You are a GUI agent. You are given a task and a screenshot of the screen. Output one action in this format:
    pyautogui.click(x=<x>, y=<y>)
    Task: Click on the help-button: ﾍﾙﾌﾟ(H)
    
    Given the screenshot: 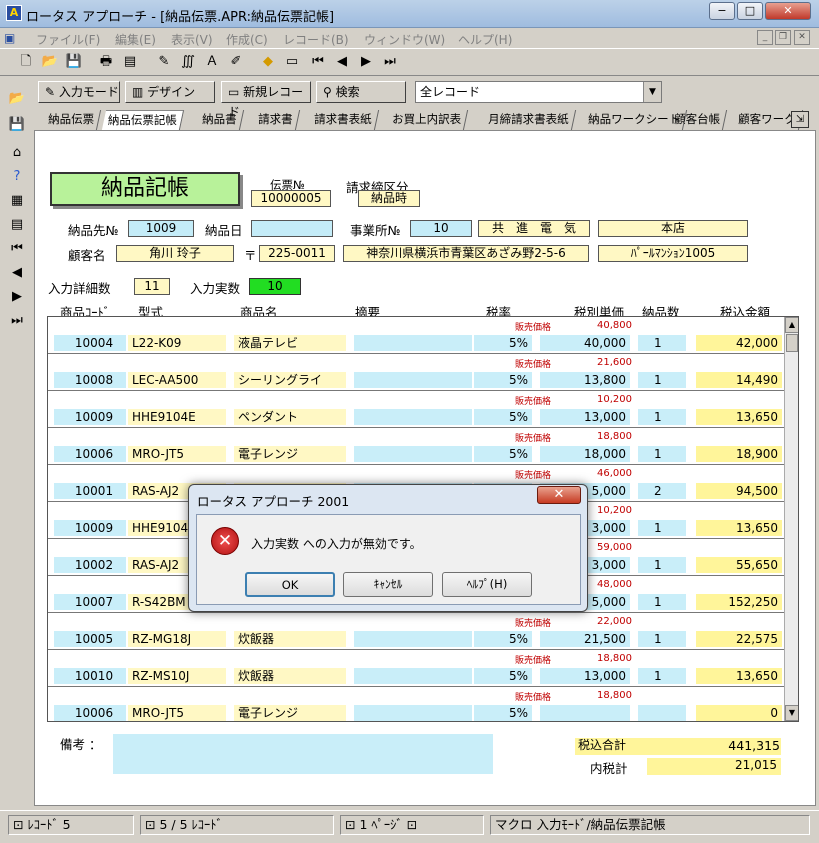 What is the action you would take?
    pyautogui.click(x=487, y=584)
    